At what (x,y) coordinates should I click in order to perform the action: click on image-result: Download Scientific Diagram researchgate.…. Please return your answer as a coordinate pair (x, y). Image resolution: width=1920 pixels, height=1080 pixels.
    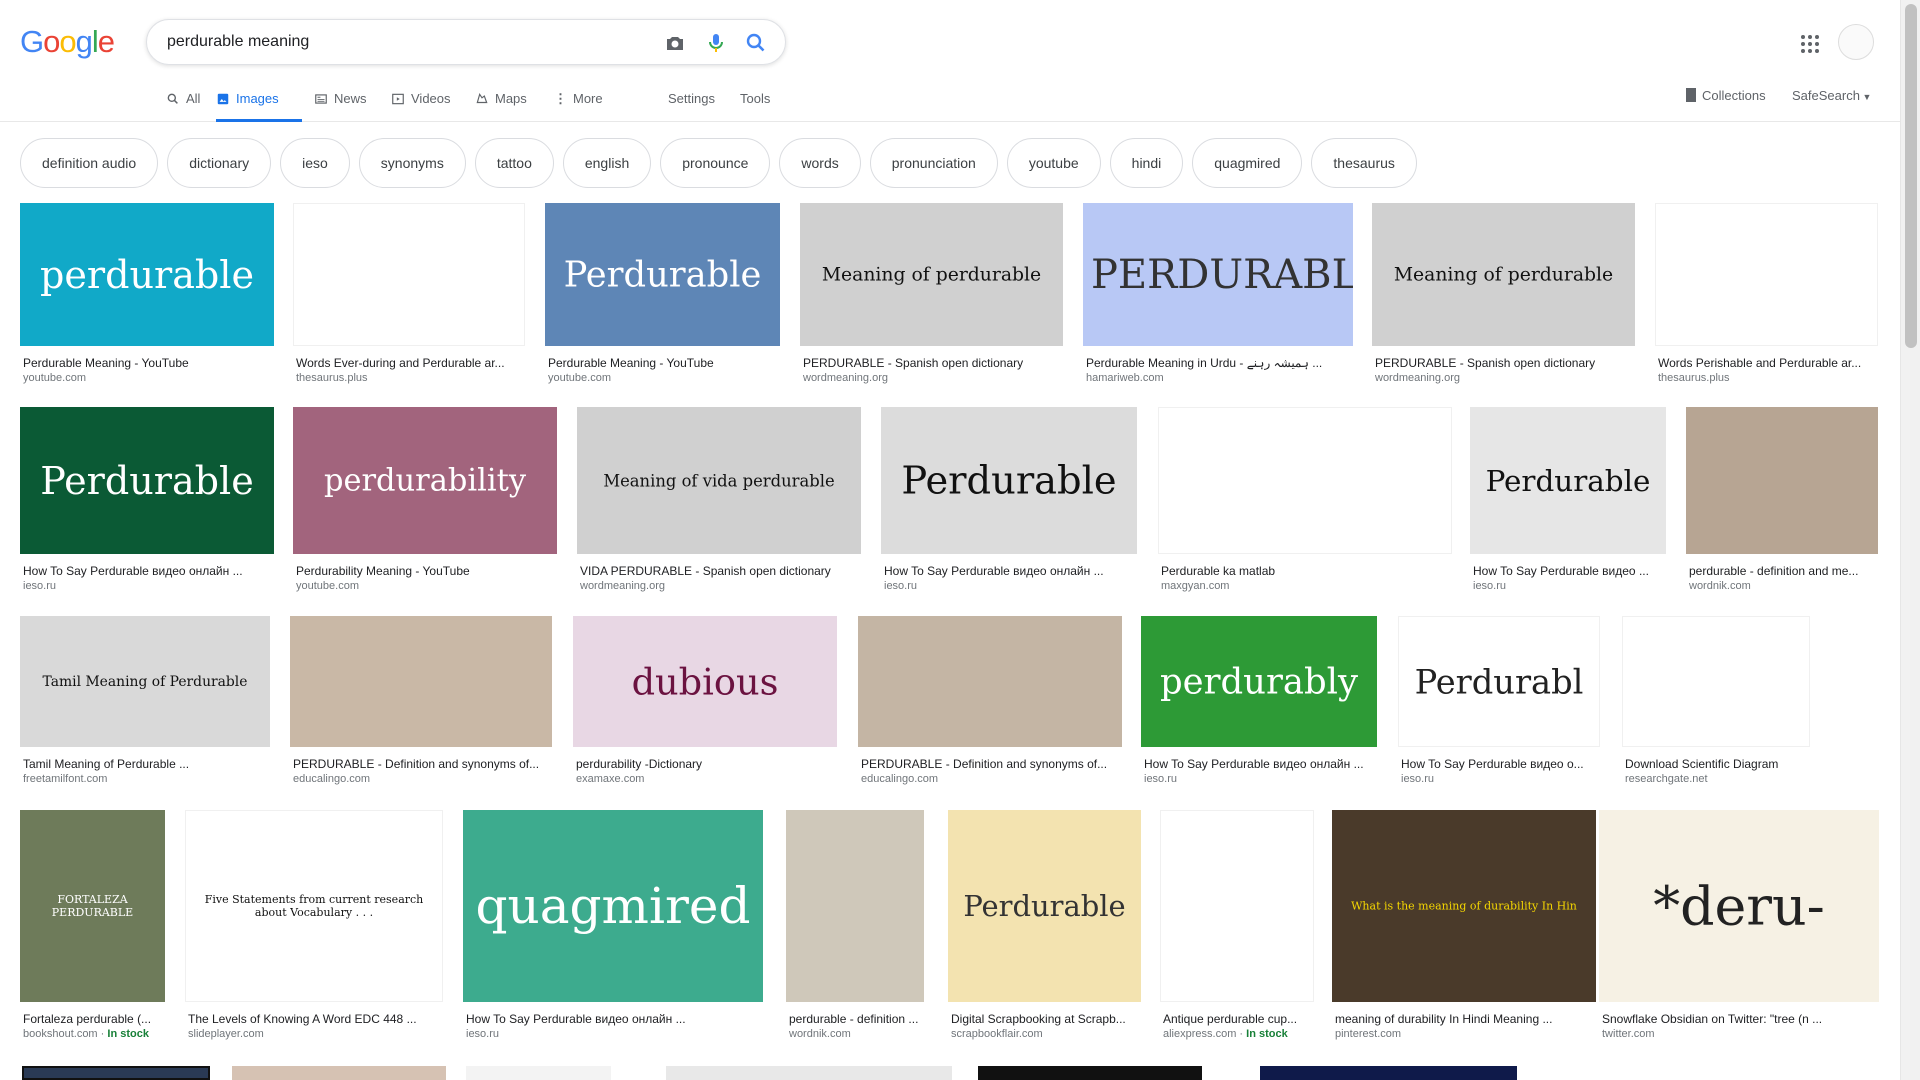
    Looking at the image, I should click on (1716, 701).